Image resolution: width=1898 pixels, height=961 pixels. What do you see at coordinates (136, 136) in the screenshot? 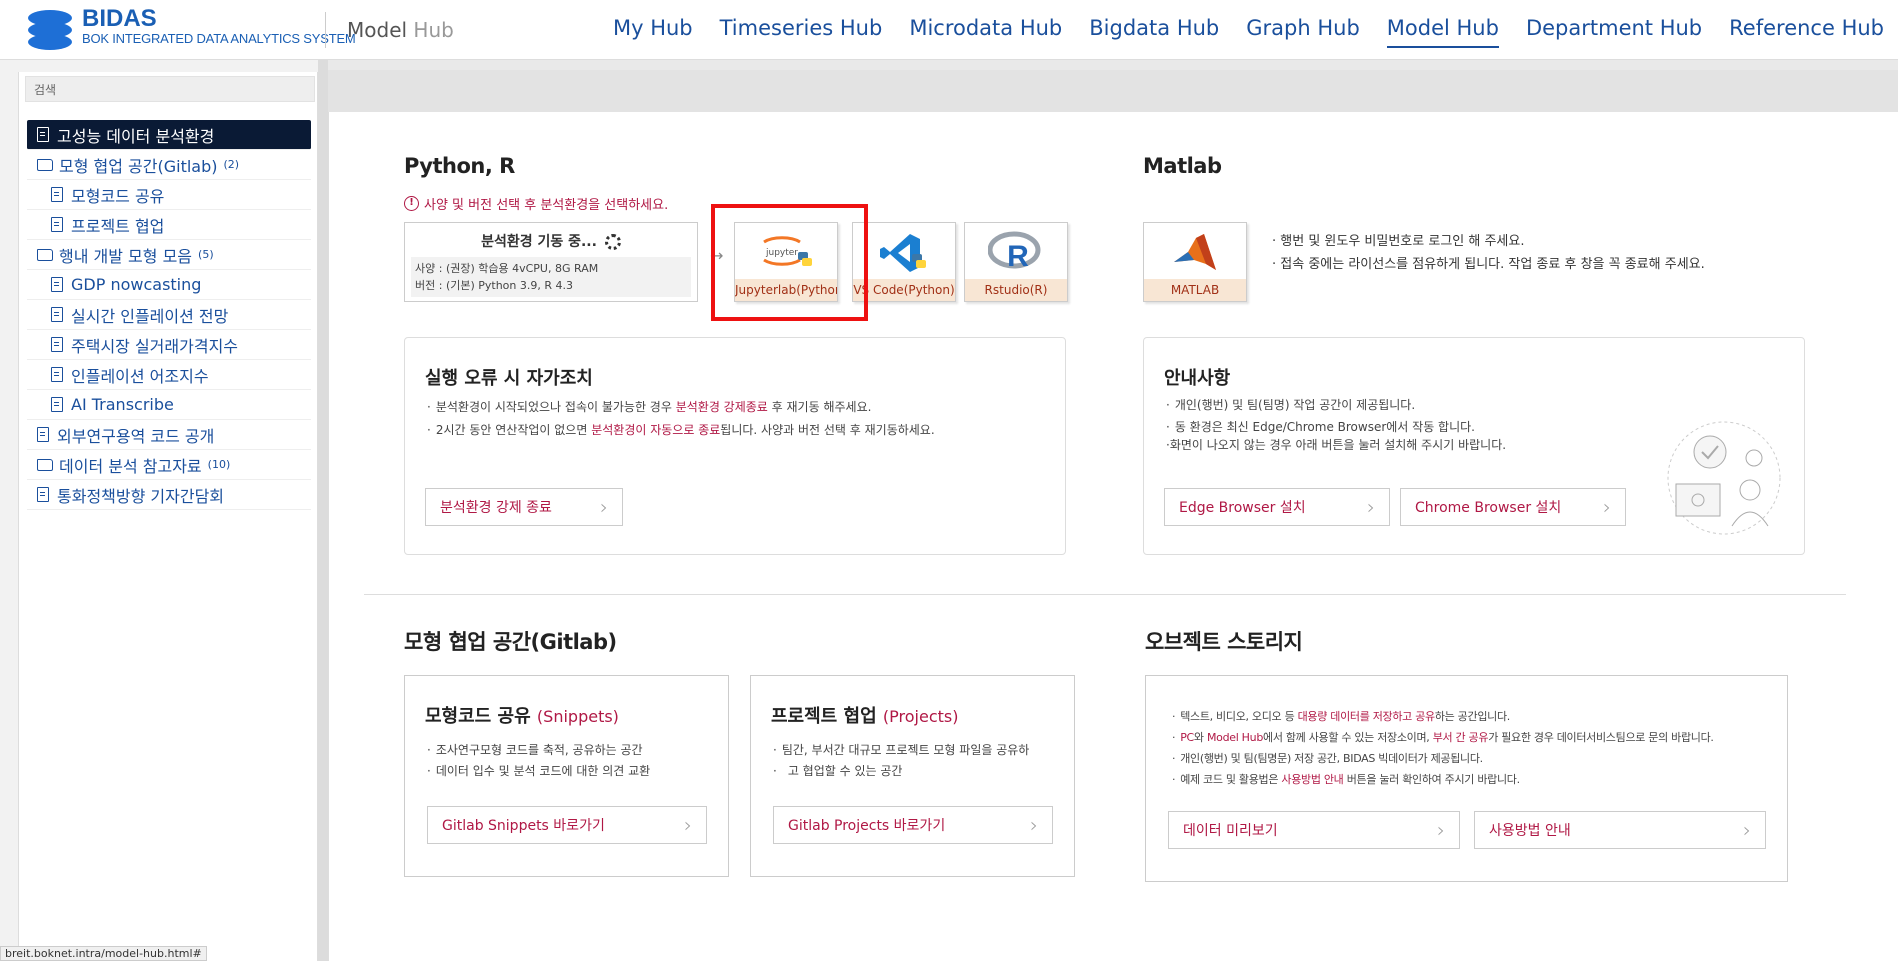
I see `sidebar-item-label: 고성능 데이터 분석환경` at bounding box center [136, 136].